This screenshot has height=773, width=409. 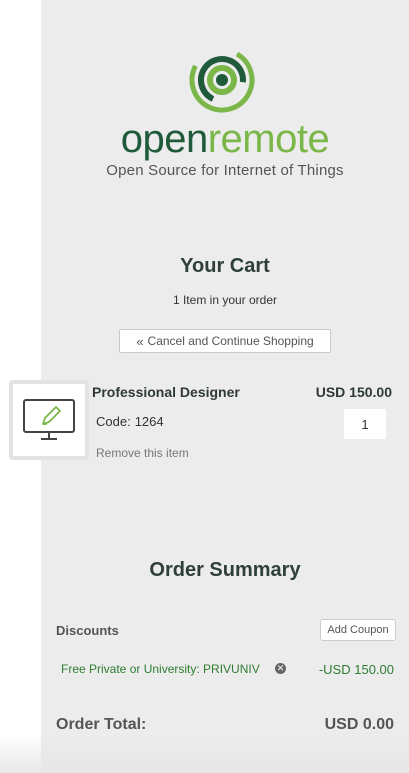 I want to click on remove-item-link: Remove this item, so click(x=142, y=453).